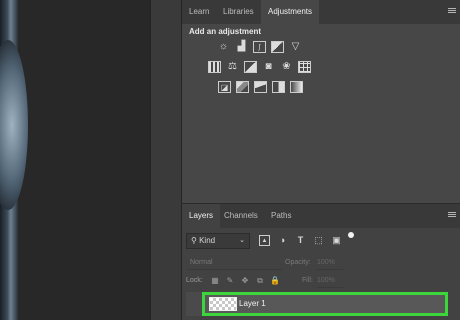 This screenshot has width=460, height=320. Describe the element at coordinates (264, 240) in the screenshot. I see `pixel-layer-filter-icon: ▲` at that location.